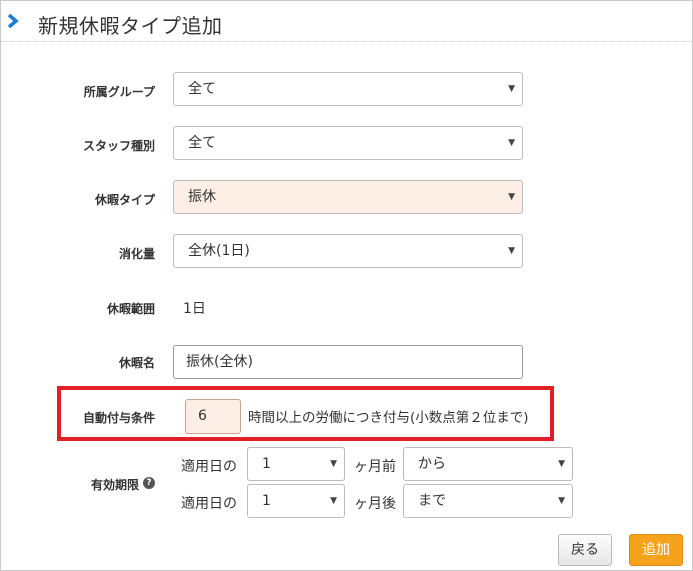  I want to click on auto-grant-hours-input: 6, so click(213, 416).